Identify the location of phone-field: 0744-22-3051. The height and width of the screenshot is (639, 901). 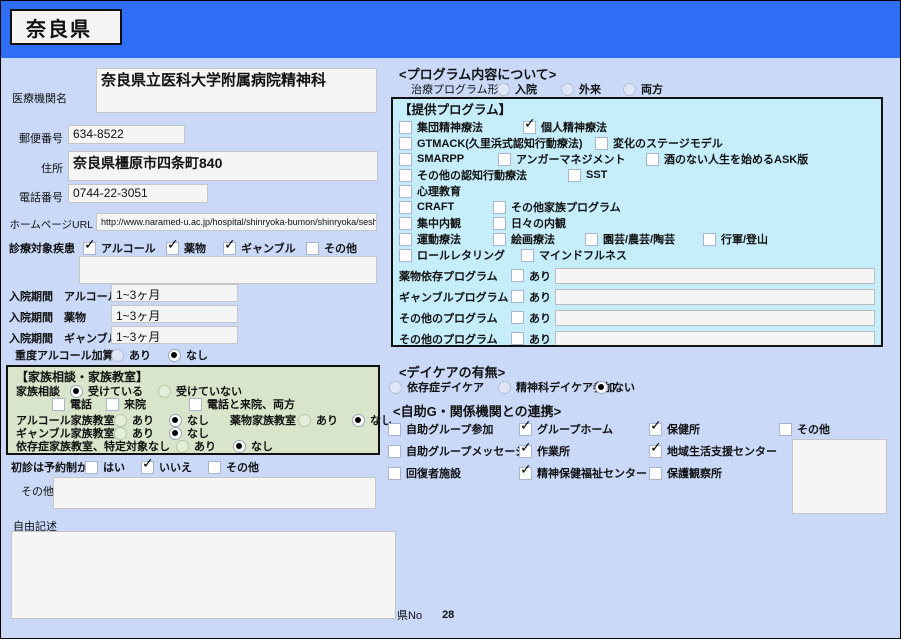
(138, 193).